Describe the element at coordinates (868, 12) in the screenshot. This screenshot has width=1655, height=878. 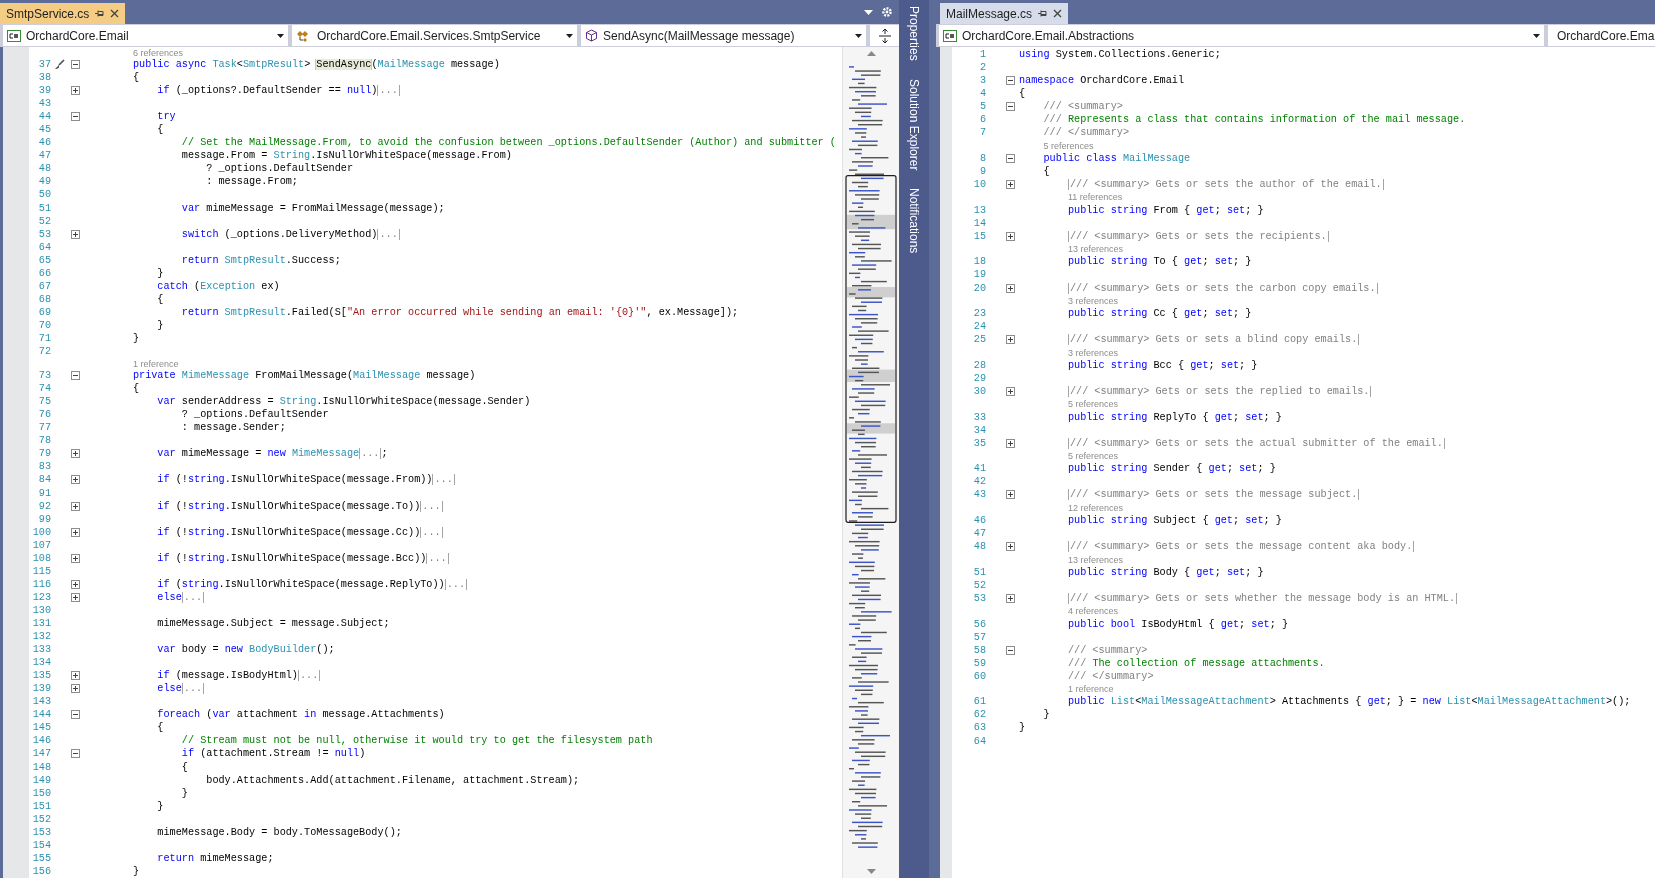
I see `tab-list-icon` at that location.